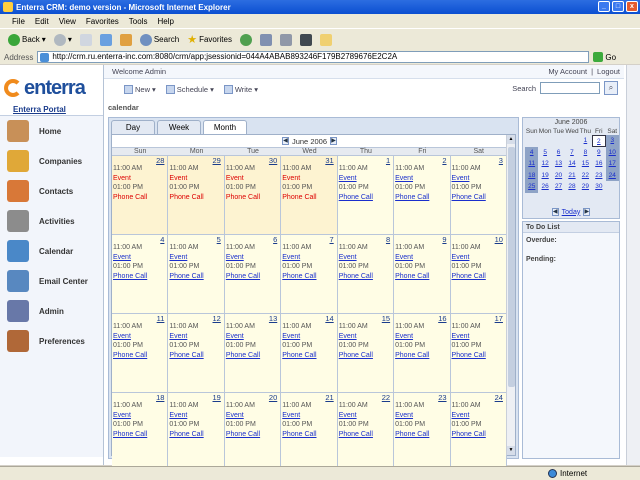 The height and width of the screenshot is (480, 640). Describe the element at coordinates (159, 39) in the screenshot. I see `search-button: Search` at that location.